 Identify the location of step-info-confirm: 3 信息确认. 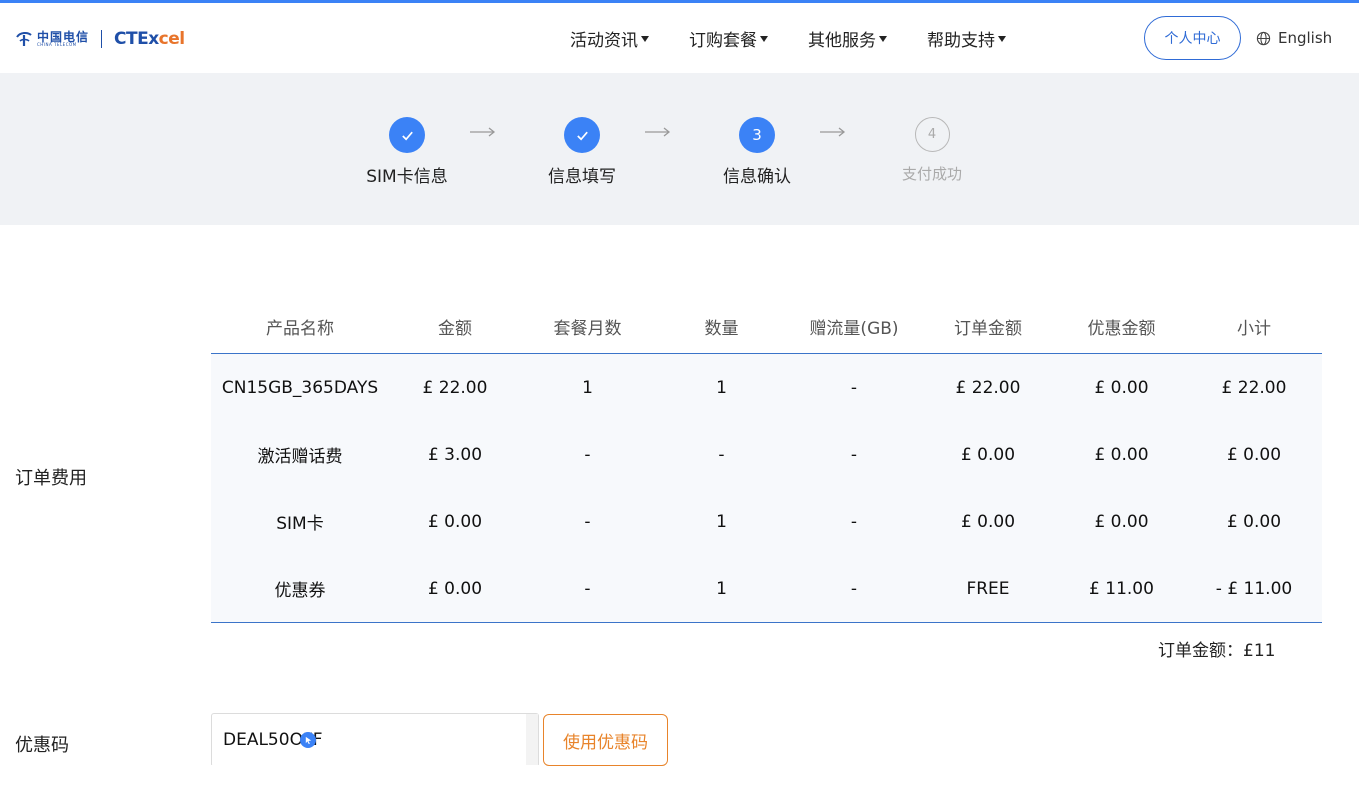
(757, 152).